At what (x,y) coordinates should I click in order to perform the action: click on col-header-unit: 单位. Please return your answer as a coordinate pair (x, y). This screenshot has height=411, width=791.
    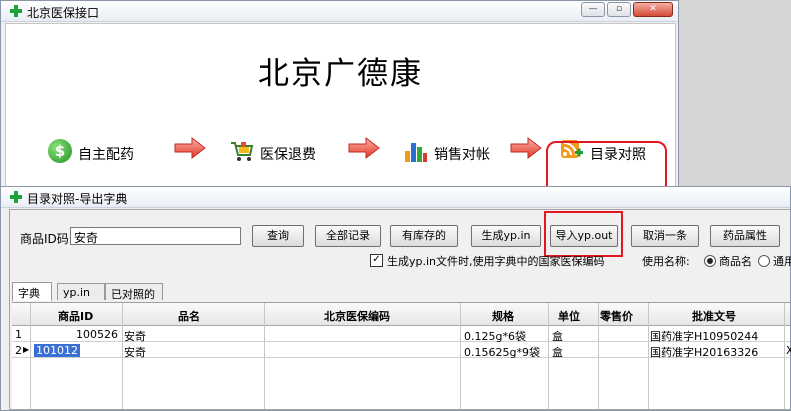
    Looking at the image, I should click on (569, 316).